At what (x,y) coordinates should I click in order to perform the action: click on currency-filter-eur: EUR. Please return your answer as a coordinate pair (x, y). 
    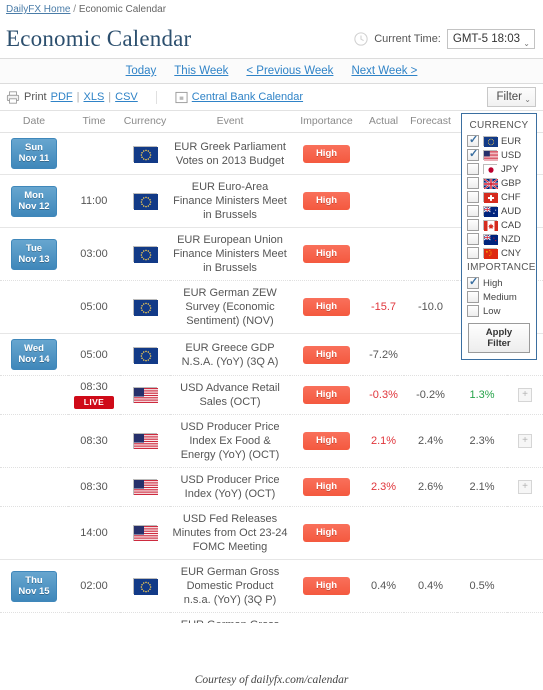
    Looking at the image, I should click on (499, 140).